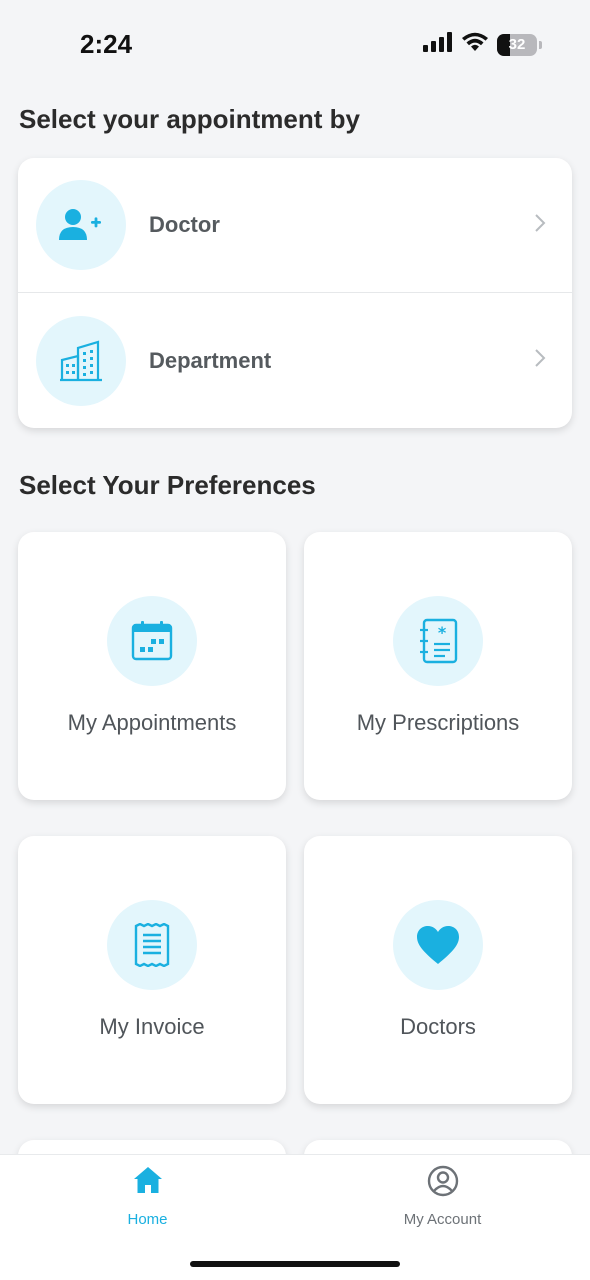 Image resolution: width=590 pixels, height=1280 pixels. I want to click on tile-label: My Invoice, so click(152, 1026).